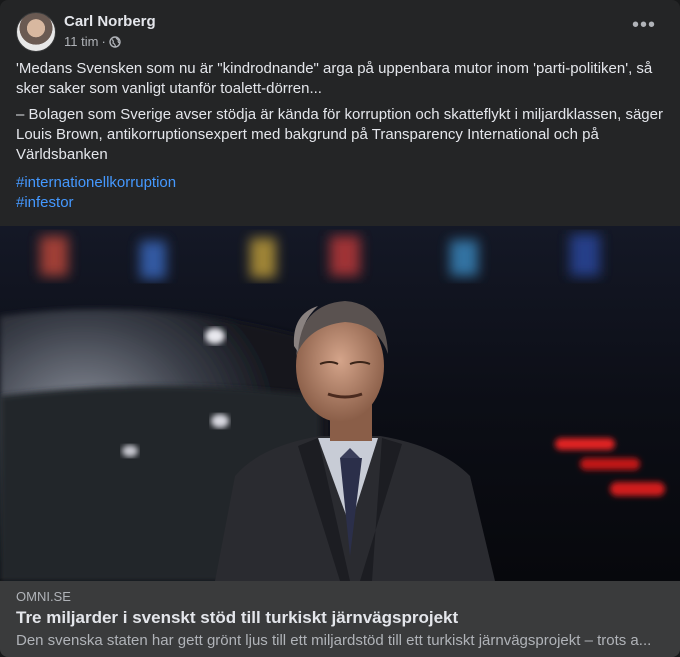  Describe the element at coordinates (43, 596) in the screenshot. I see `link-domain: OMNI.SE` at that location.